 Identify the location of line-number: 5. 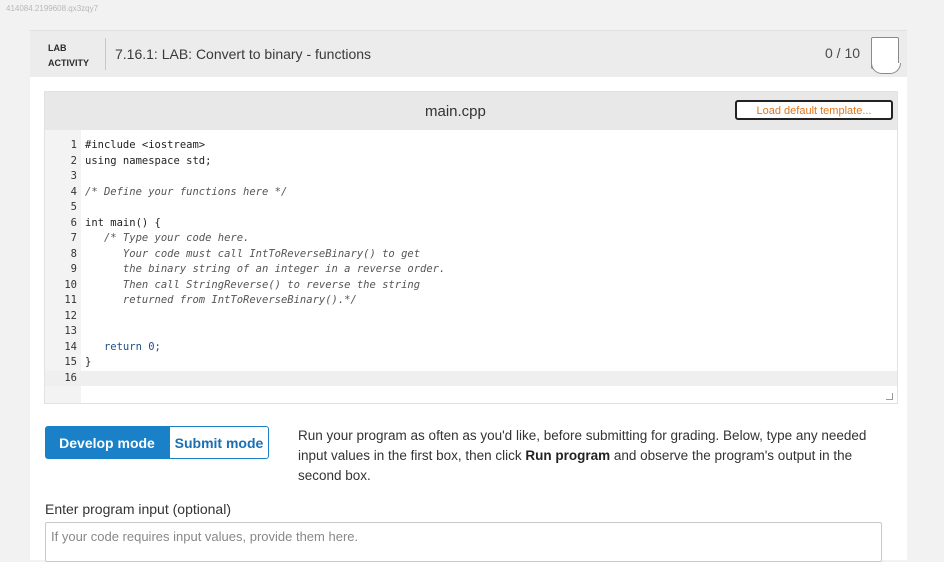
(73, 207).